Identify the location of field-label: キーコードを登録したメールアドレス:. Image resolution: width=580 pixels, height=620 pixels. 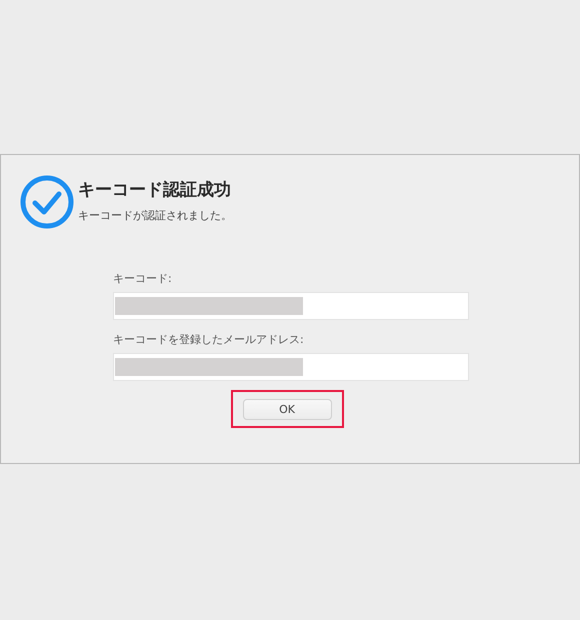
(208, 339).